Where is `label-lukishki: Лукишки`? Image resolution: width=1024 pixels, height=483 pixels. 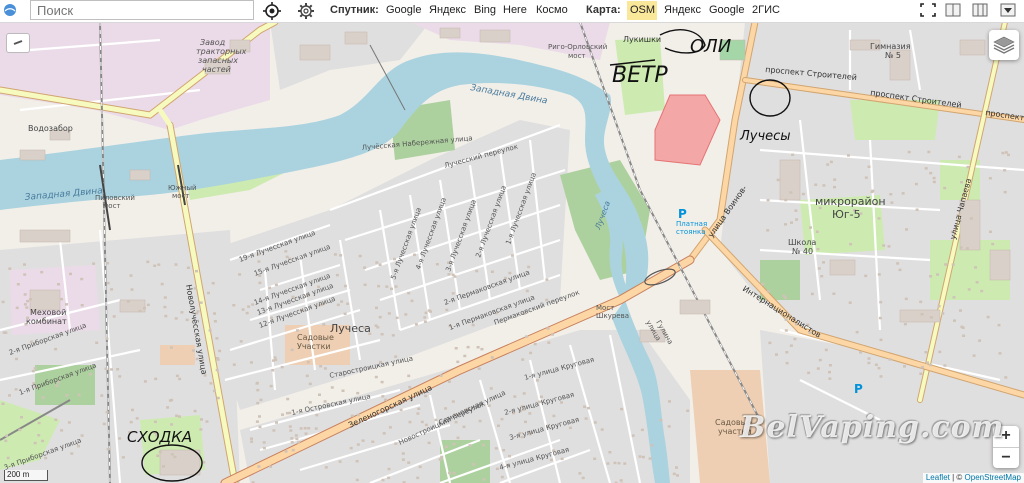 label-lukishki: Лукишки is located at coordinates (642, 39).